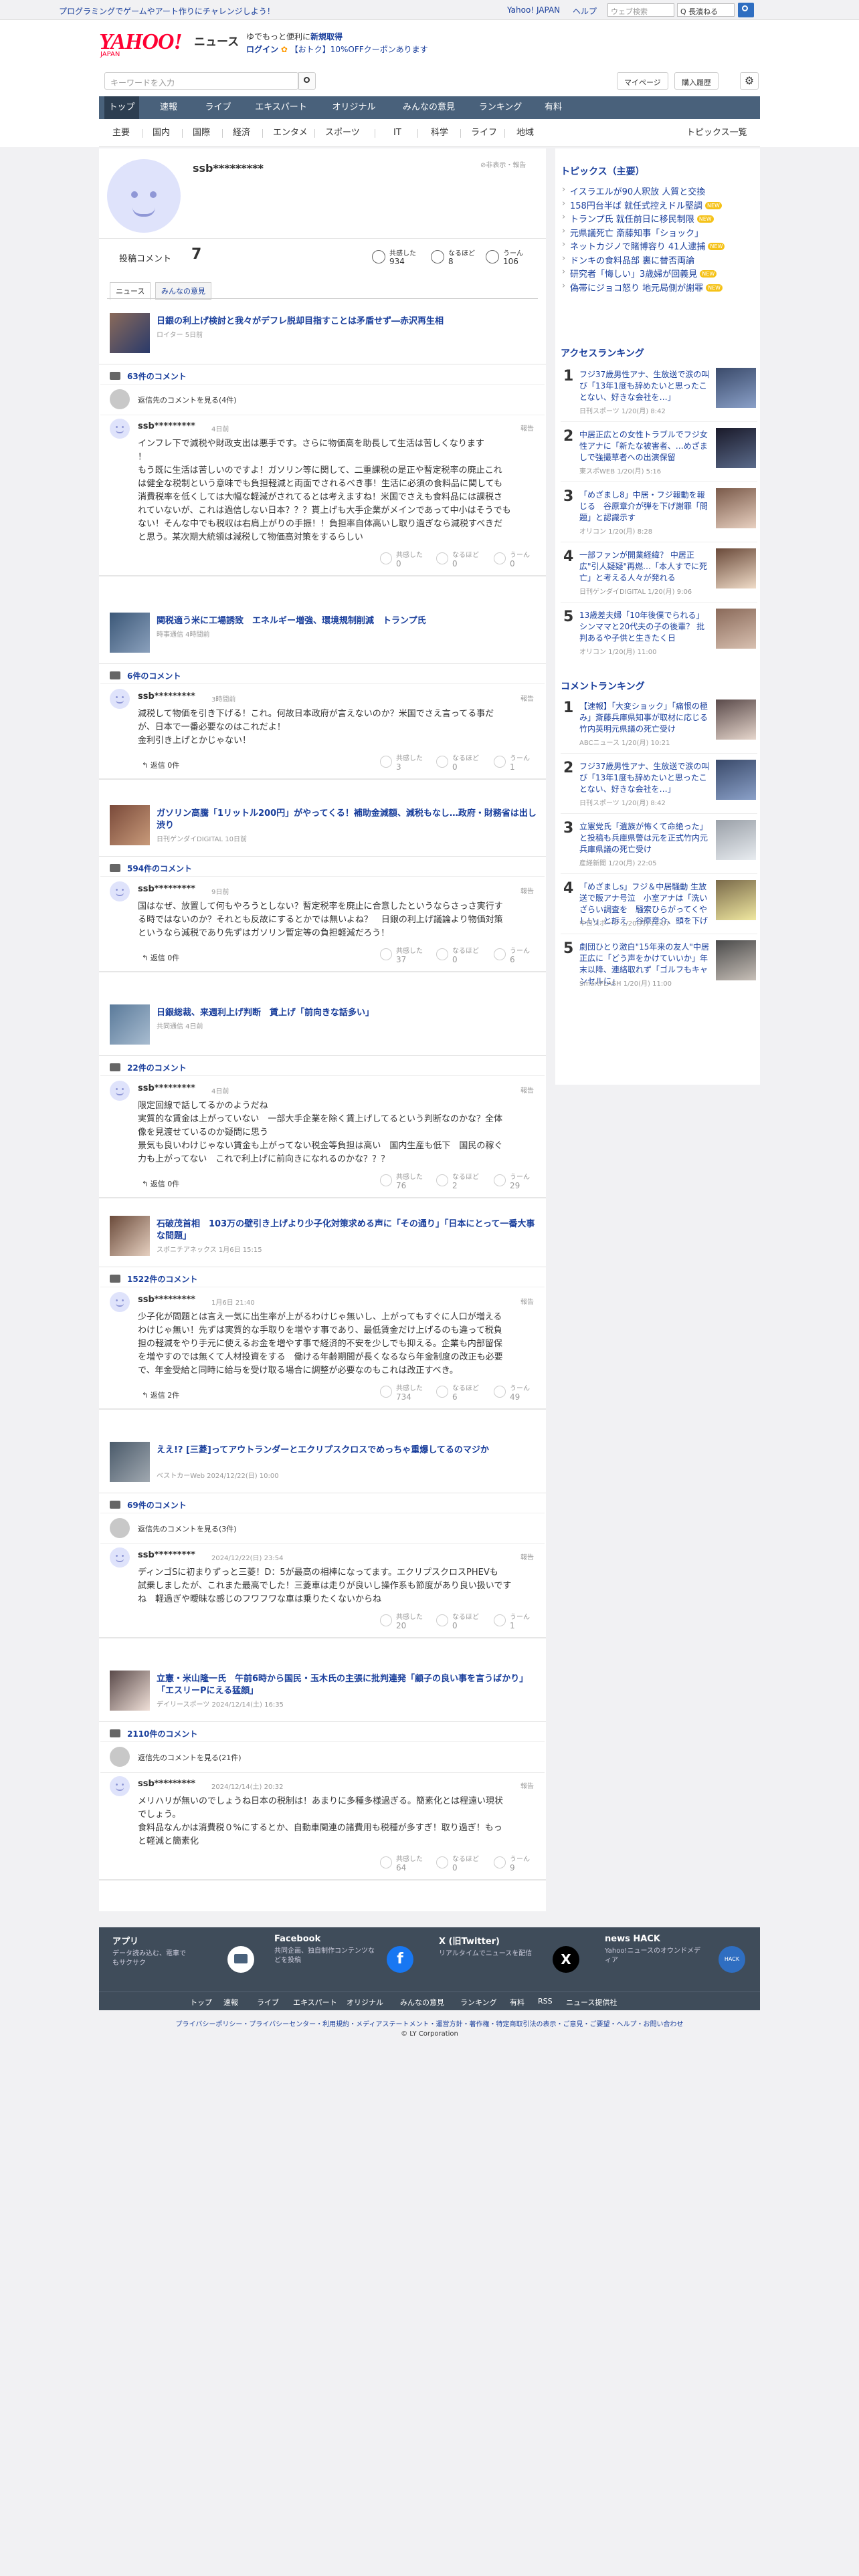 Image resolution: width=859 pixels, height=2576 pixels. What do you see at coordinates (157, 1067) in the screenshot?
I see `comment-count-link: 22件のコメント` at bounding box center [157, 1067].